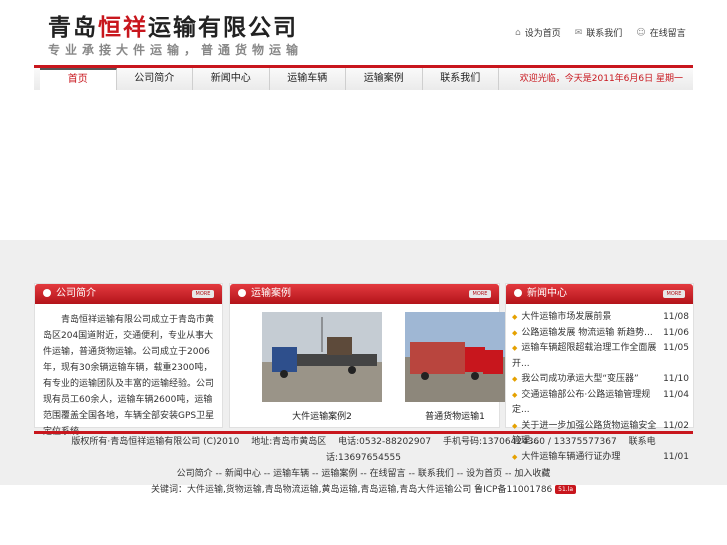 The image size is (727, 545). I want to click on news-more-button: MORE, so click(674, 294).